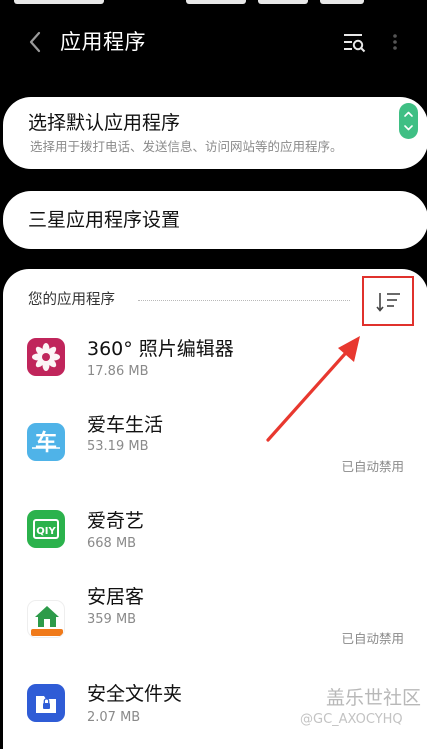  I want to click on default-apps-description: 选择用于拨打电话、发送信息、访问网站等的应用程序。, so click(186, 146).